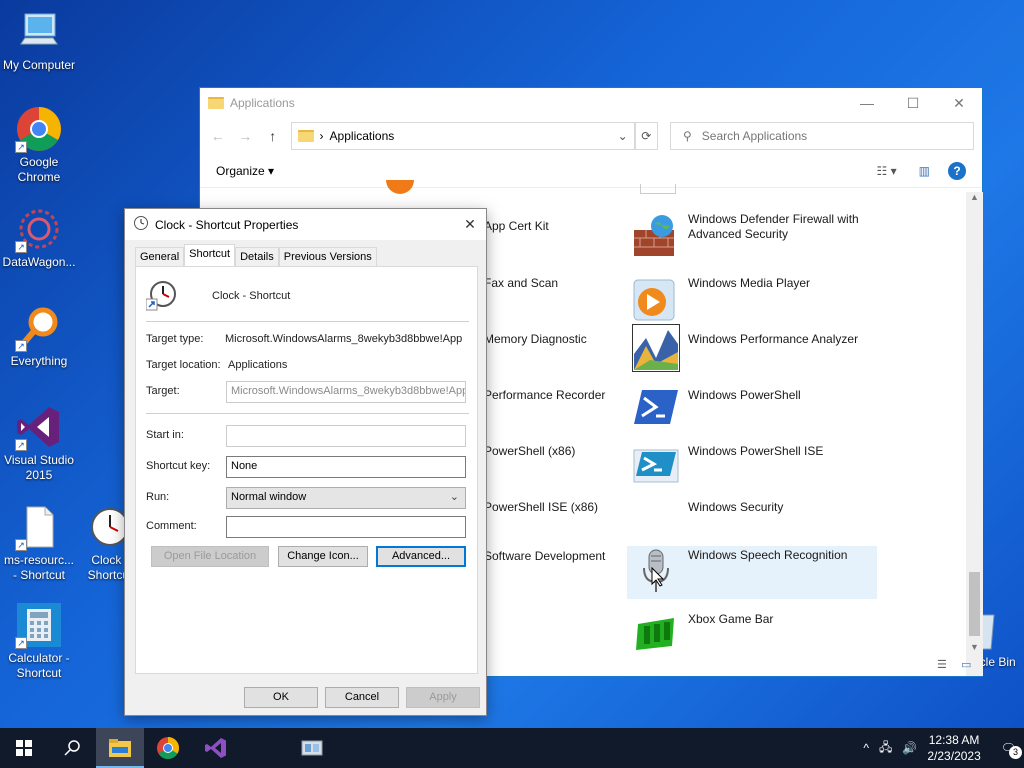  Describe the element at coordinates (161, 295) in the screenshot. I see `shortcut-clock-icon` at that location.